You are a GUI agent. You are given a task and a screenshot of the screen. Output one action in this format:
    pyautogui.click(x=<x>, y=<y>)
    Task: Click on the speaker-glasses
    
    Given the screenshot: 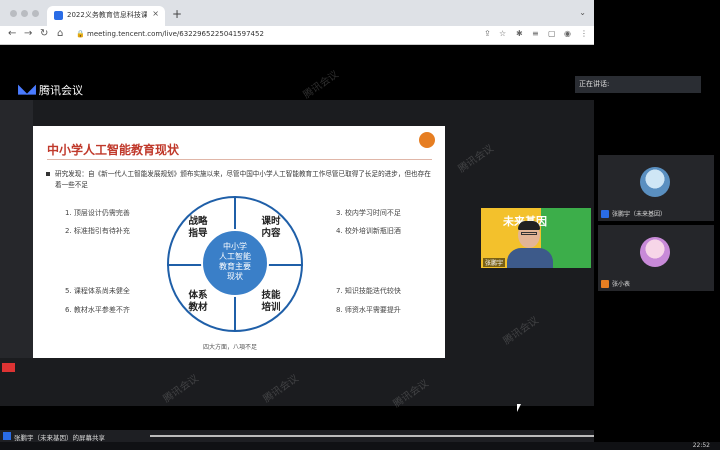 What is the action you would take?
    pyautogui.click(x=529, y=233)
    